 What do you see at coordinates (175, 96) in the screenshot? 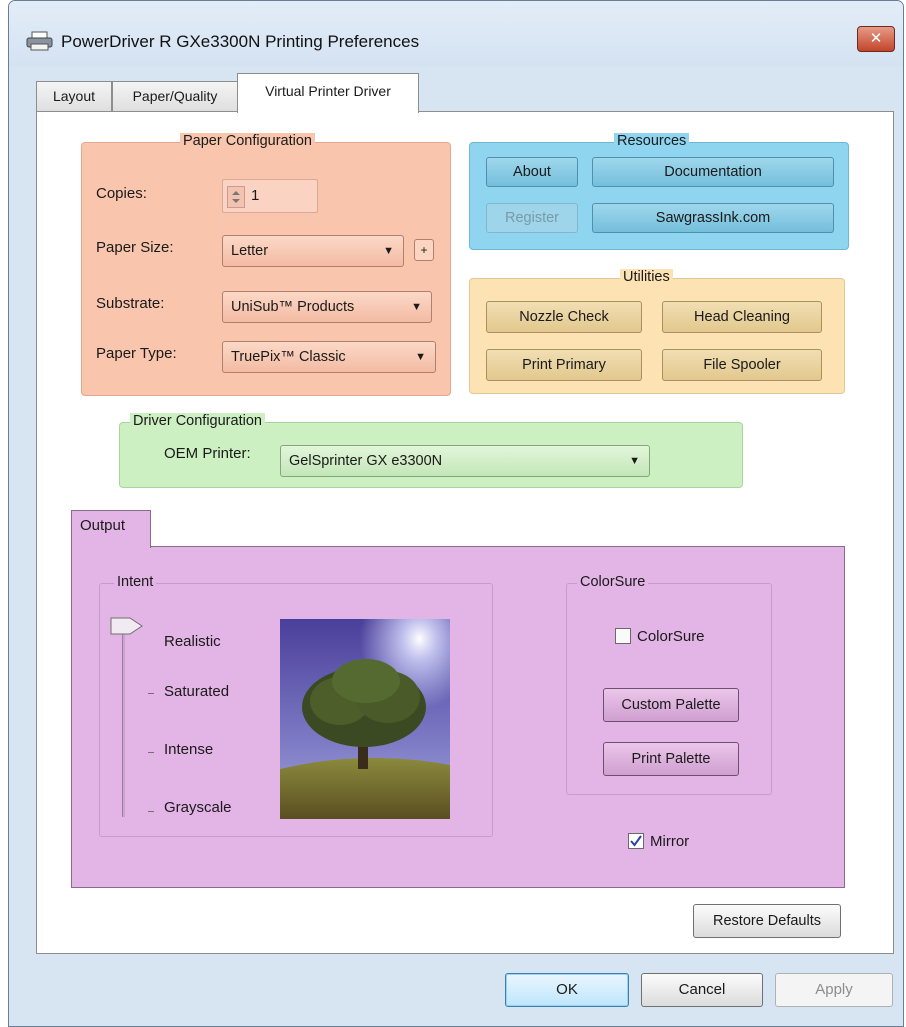
I see `tab-paper-quality: Paper/Quality` at bounding box center [175, 96].